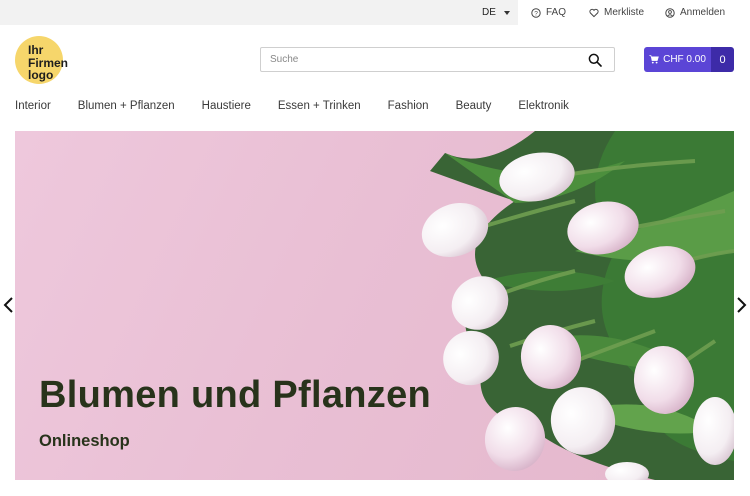 The image size is (750, 496). Describe the element at coordinates (703, 12) in the screenshot. I see `login-label: Anmelden` at that location.